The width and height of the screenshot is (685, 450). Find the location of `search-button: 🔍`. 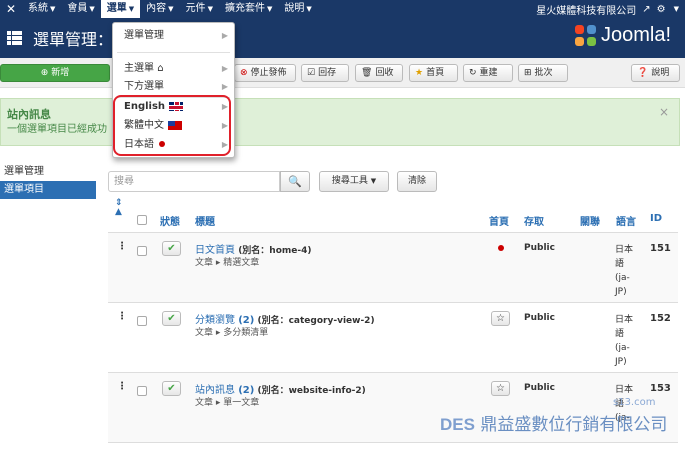

search-button: 🔍 is located at coordinates (295, 181).